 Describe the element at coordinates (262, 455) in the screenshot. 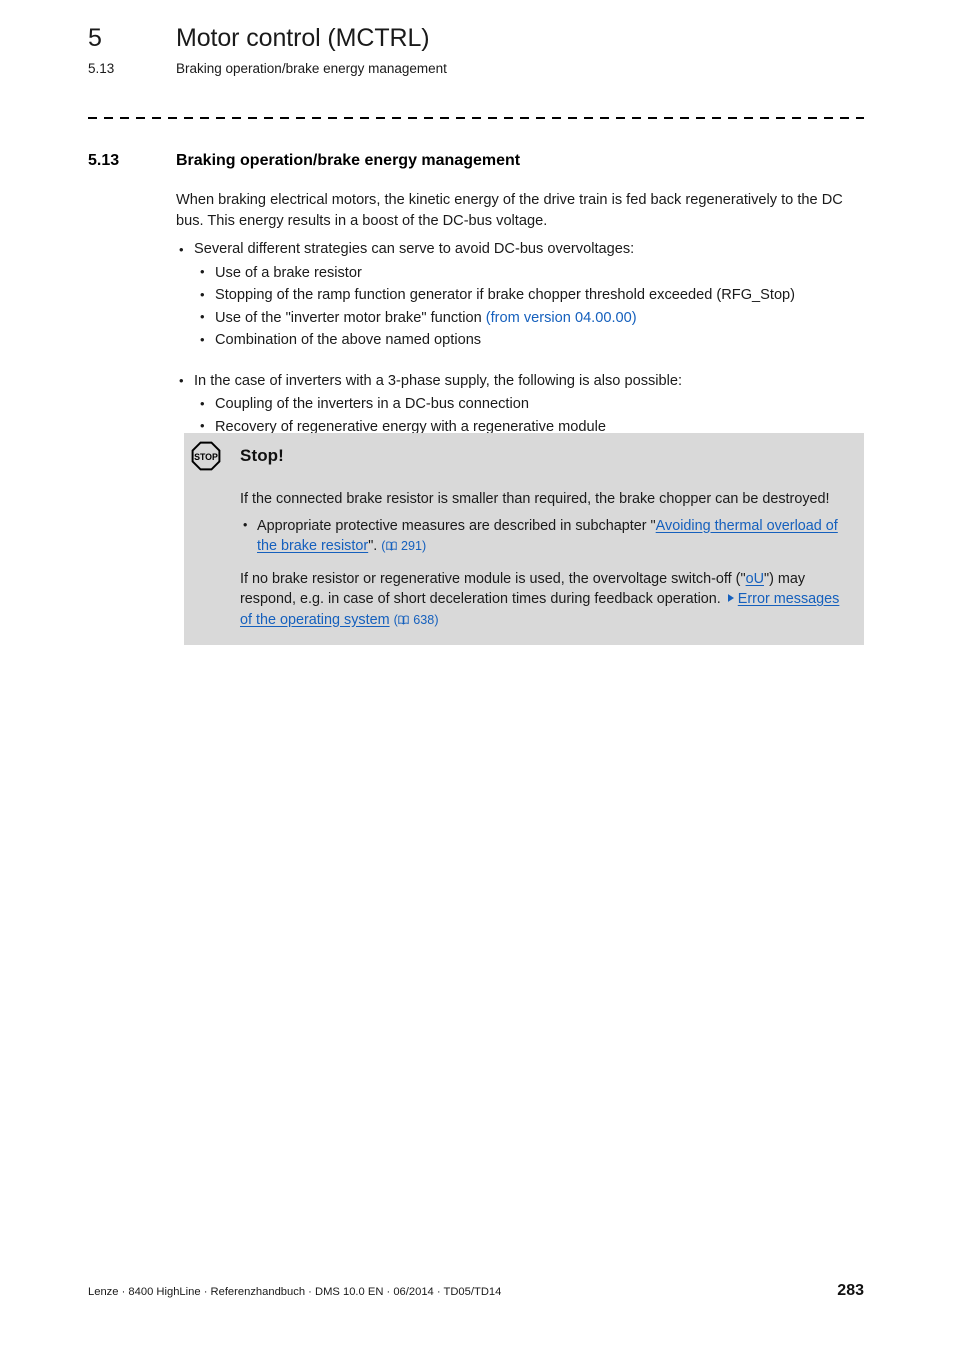

I see `stop-warning-title: Stop!` at that location.